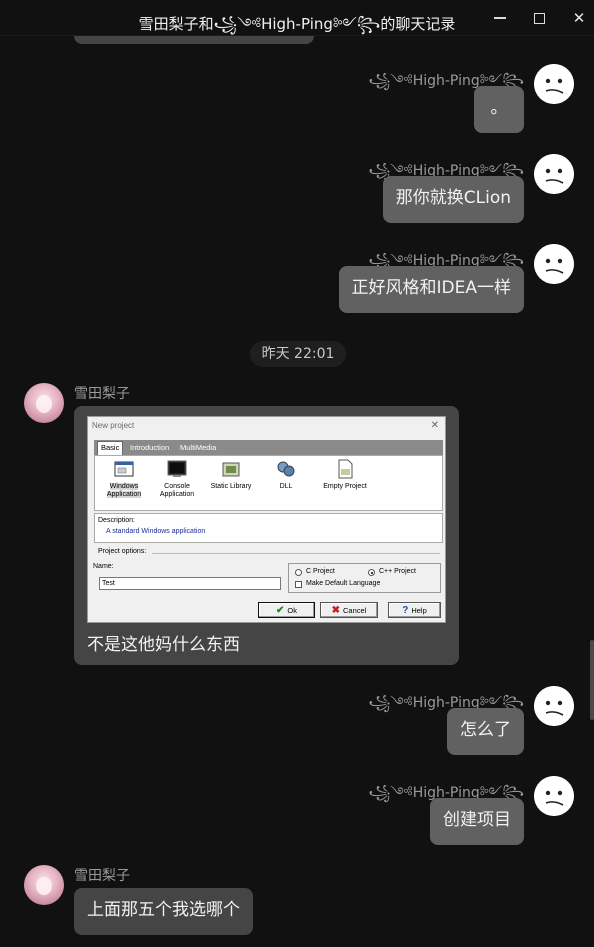  I want to click on cpp-project-label: C++ Project, so click(397, 571).